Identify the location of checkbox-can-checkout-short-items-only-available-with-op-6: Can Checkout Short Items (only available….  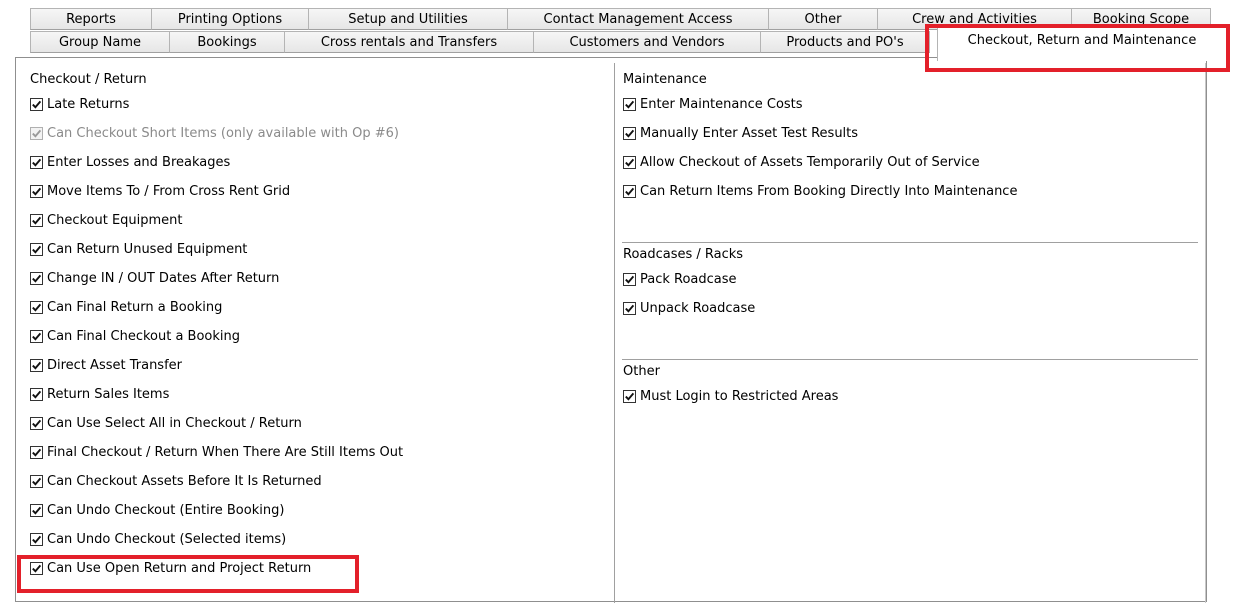
(214, 133).